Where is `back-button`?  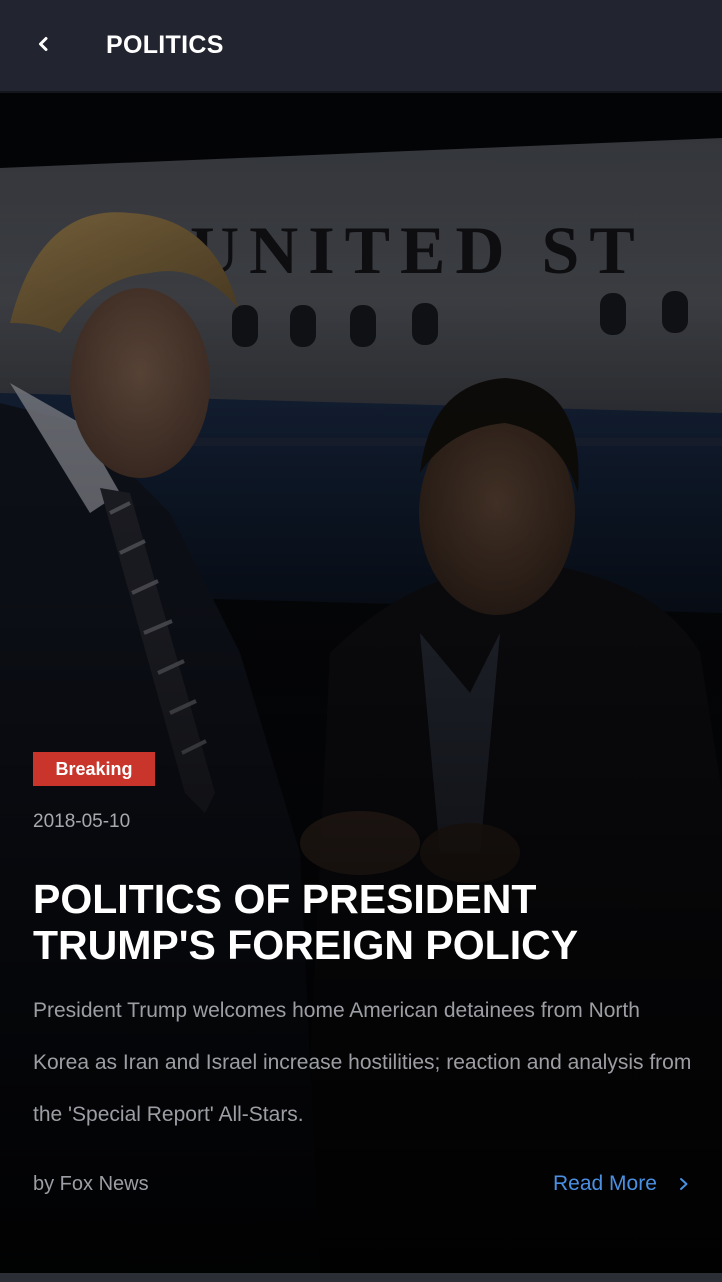
back-button is located at coordinates (44, 44).